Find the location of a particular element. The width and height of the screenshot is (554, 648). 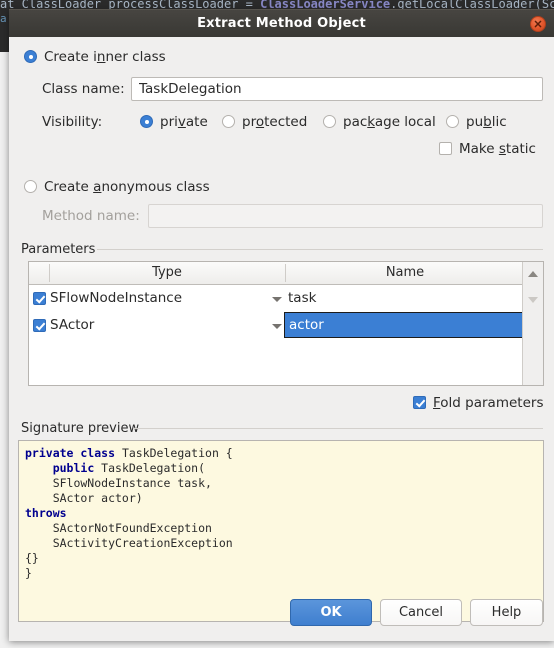

radio-visibility-protected: protected is located at coordinates (264, 122).